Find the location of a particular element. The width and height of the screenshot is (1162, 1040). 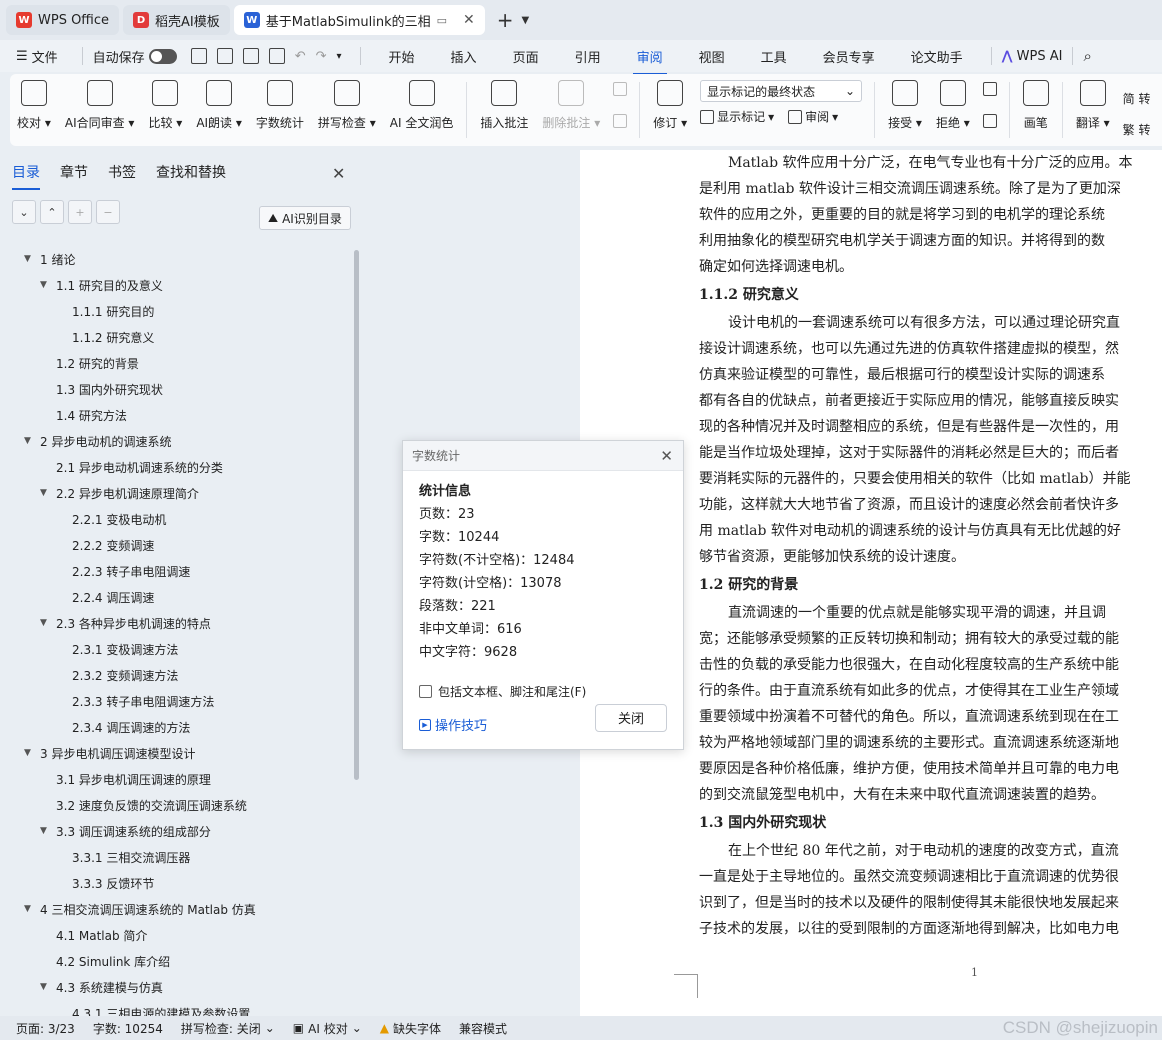

ai-toc-button: ⛰ AI识别目录 is located at coordinates (305, 218).